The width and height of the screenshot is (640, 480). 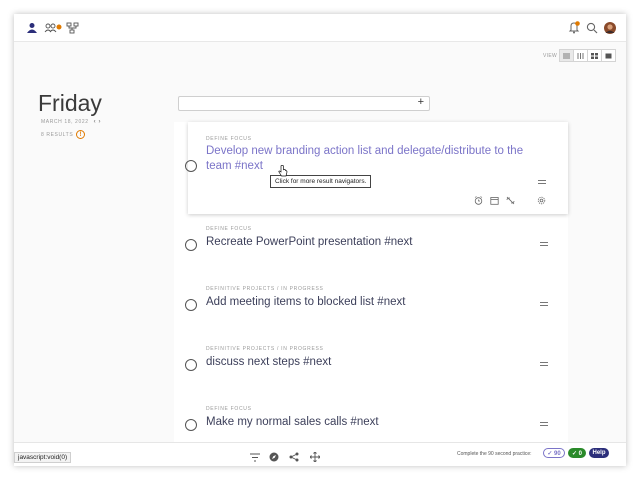 I want to click on unlink-icon, so click(x=510, y=201).